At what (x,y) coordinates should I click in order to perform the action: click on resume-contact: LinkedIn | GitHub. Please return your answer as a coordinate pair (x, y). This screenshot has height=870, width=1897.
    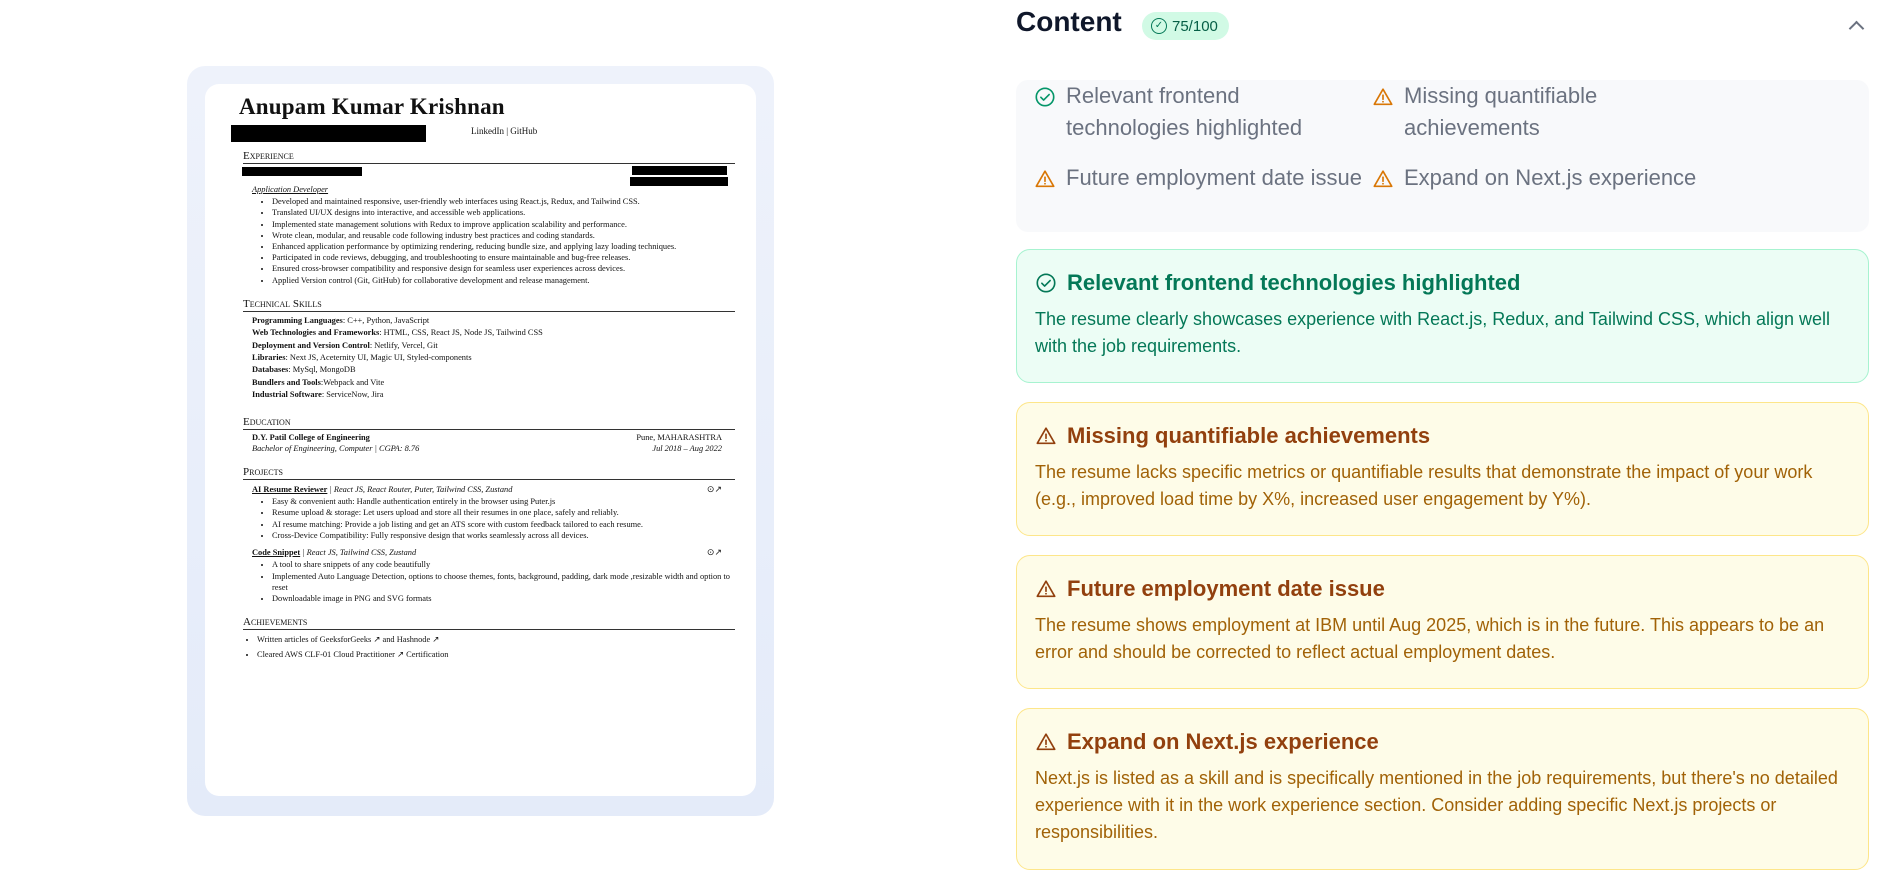
    Looking at the image, I should click on (480, 132).